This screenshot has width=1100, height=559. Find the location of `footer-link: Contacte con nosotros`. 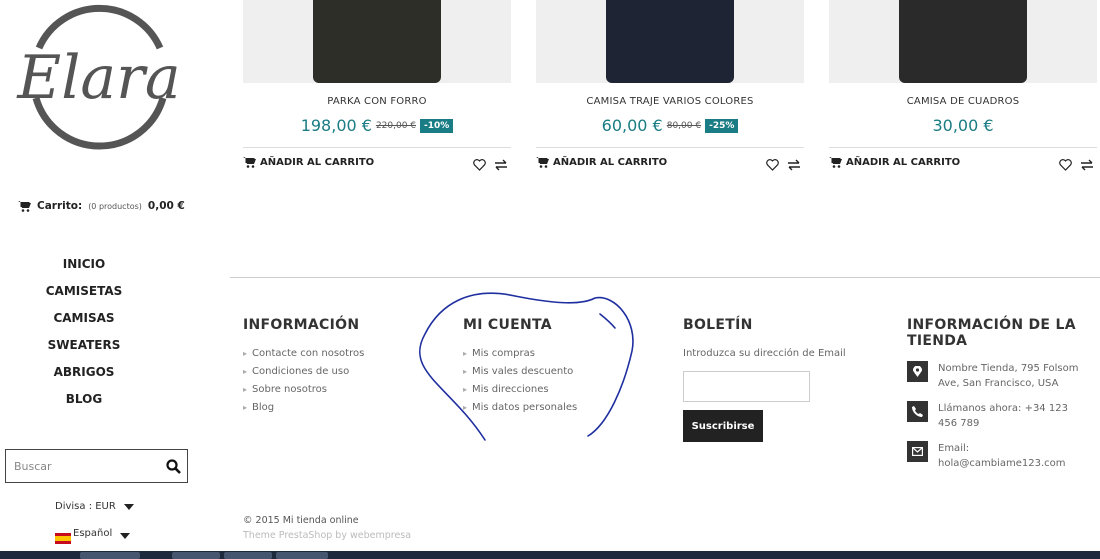

footer-link: Contacte con nosotros is located at coordinates (303, 356).